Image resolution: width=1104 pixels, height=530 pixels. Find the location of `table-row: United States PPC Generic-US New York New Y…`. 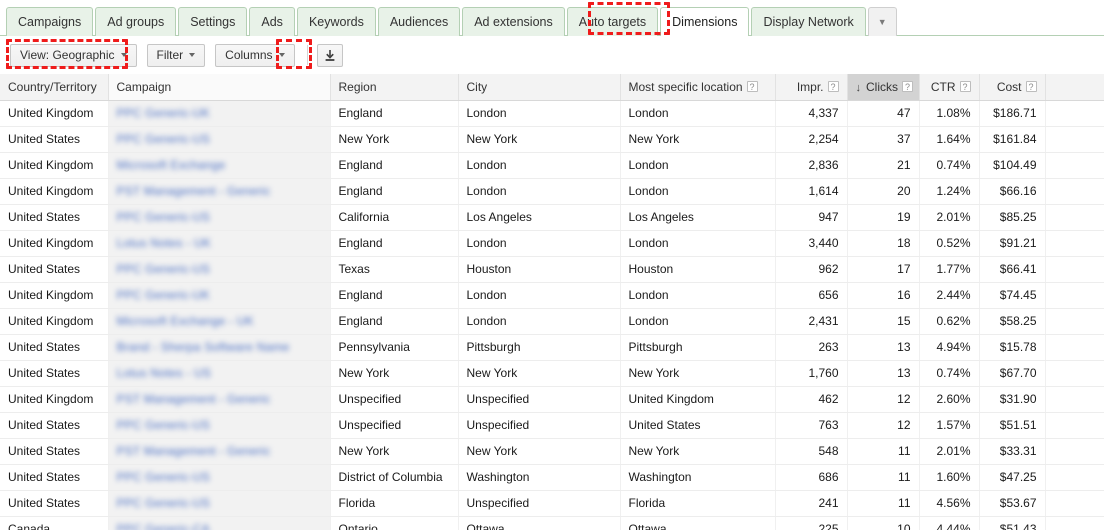

table-row: United States PPC Generic-US New York New Y… is located at coordinates (552, 139).